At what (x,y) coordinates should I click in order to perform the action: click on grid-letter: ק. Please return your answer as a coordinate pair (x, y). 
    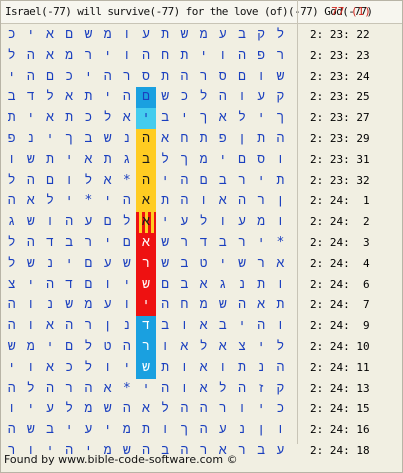
    Looking at the image, I should click on (280, 97).